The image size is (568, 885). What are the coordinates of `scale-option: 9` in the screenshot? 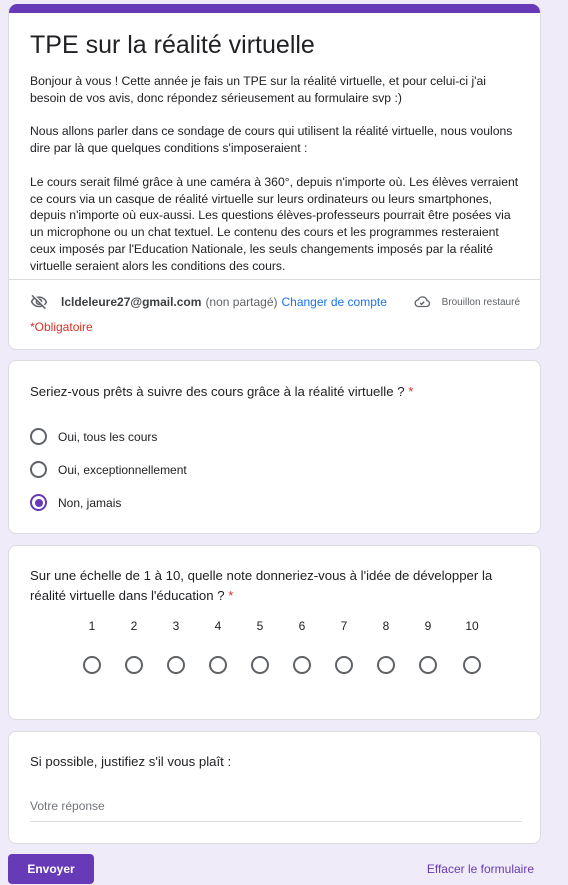 It's located at (428, 646).